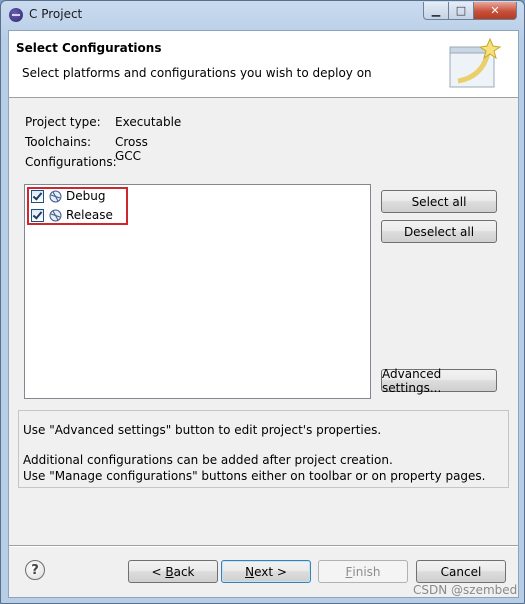  I want to click on project-type-value: Executable, so click(148, 122).